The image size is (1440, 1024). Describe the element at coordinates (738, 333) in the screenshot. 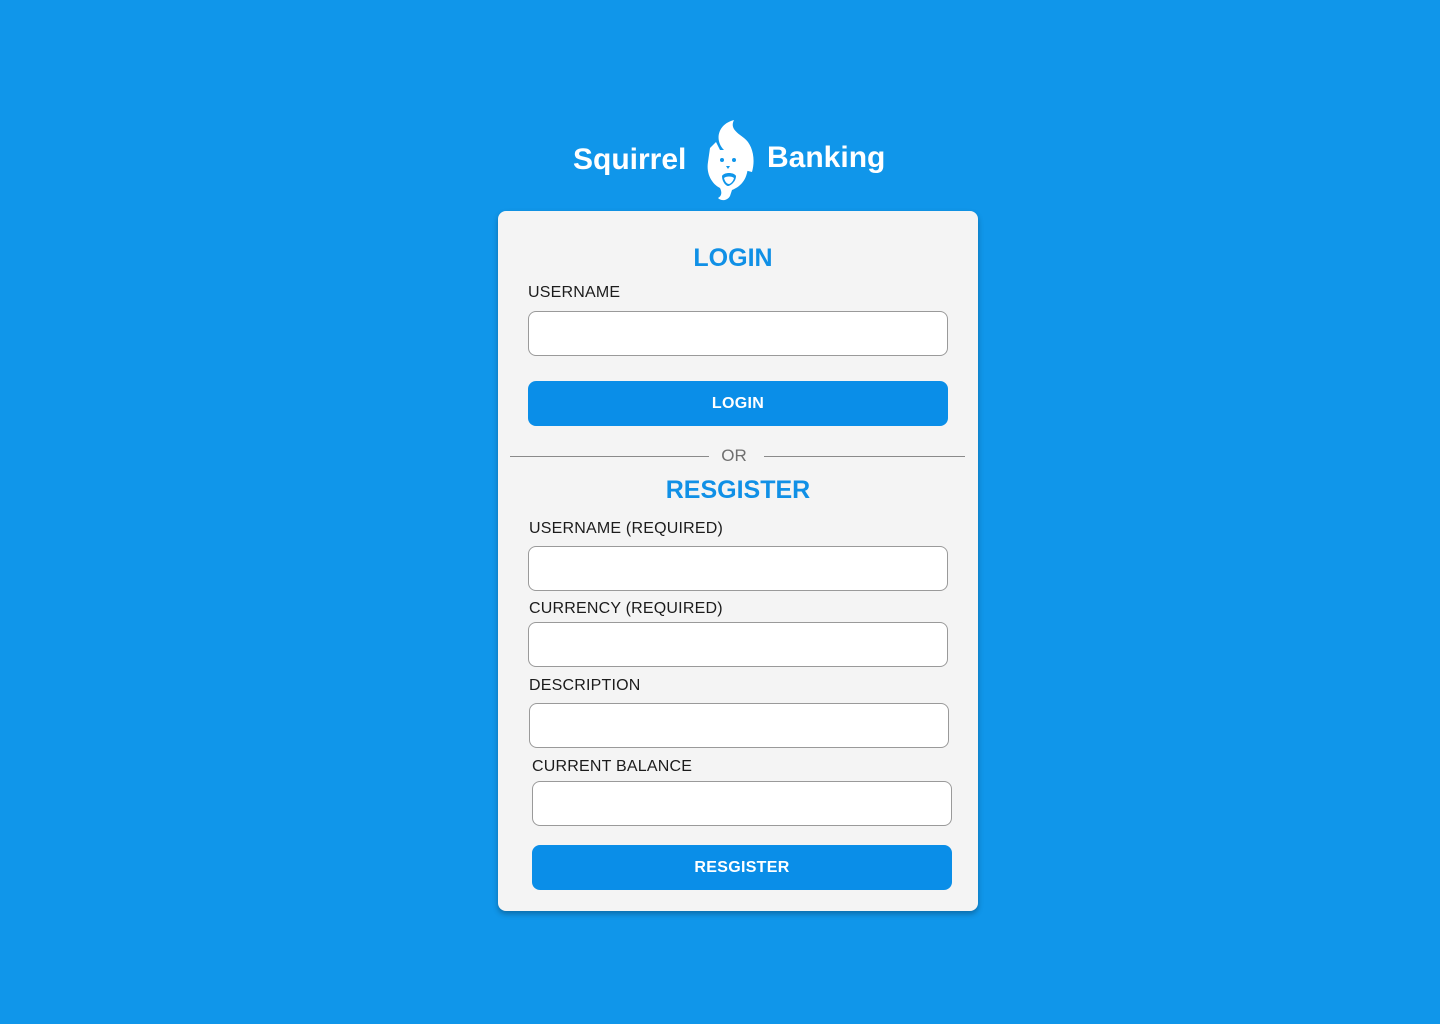

I see `login-username-input` at that location.